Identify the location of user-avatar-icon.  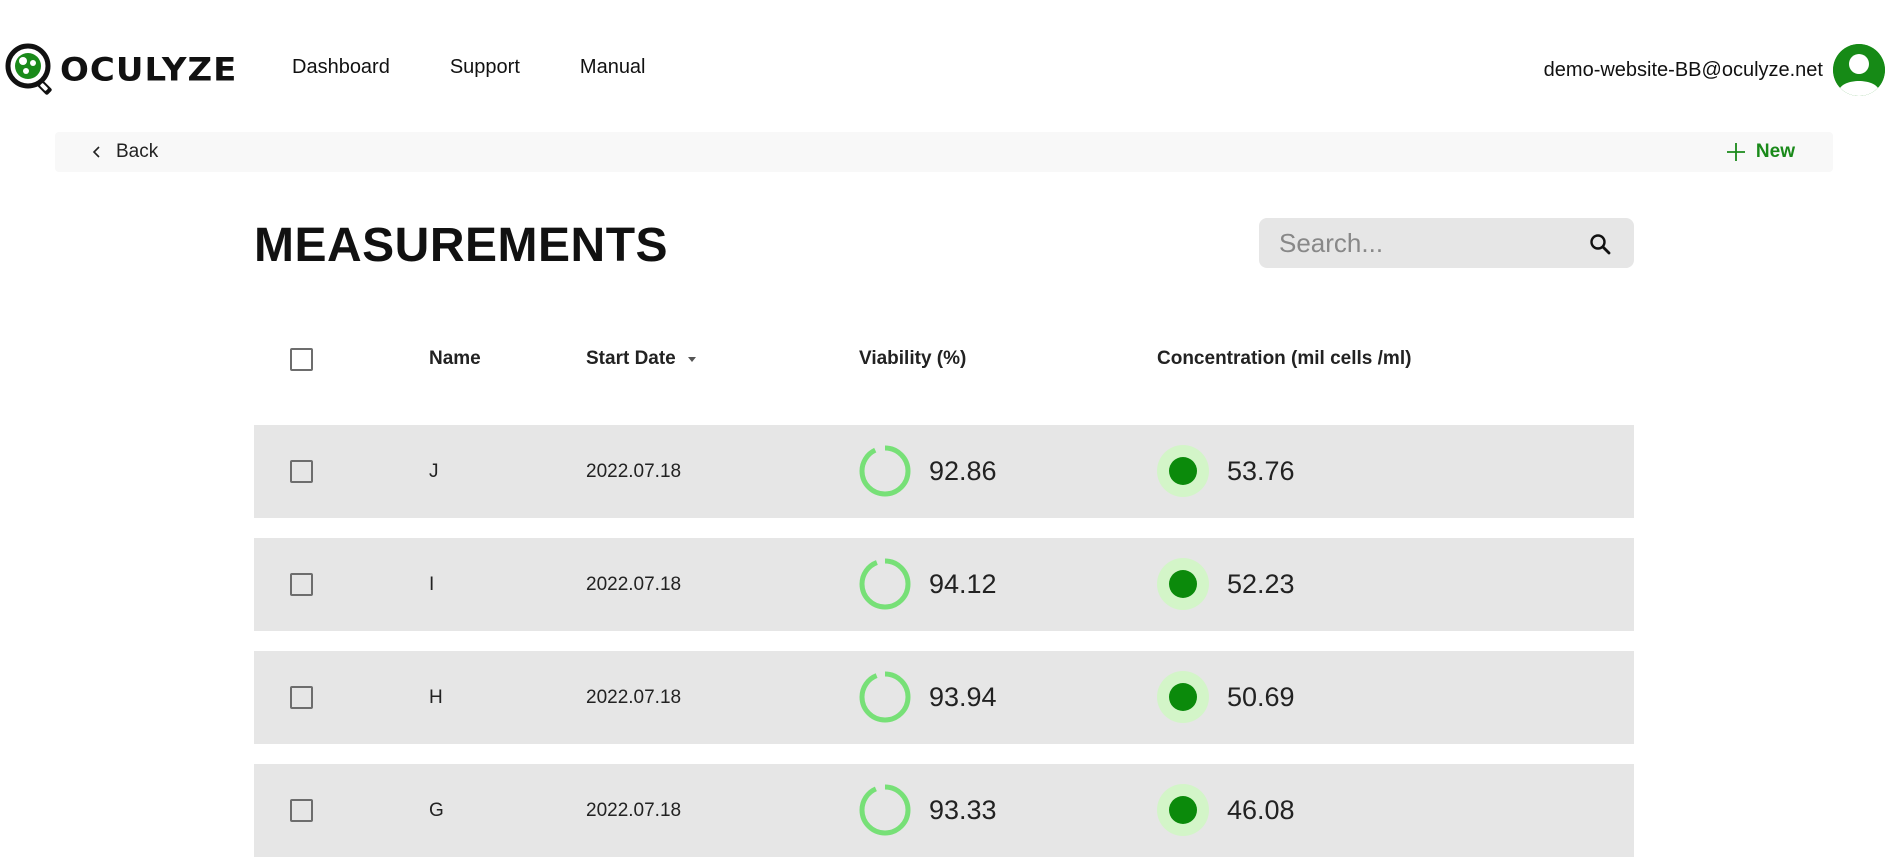
(1859, 70).